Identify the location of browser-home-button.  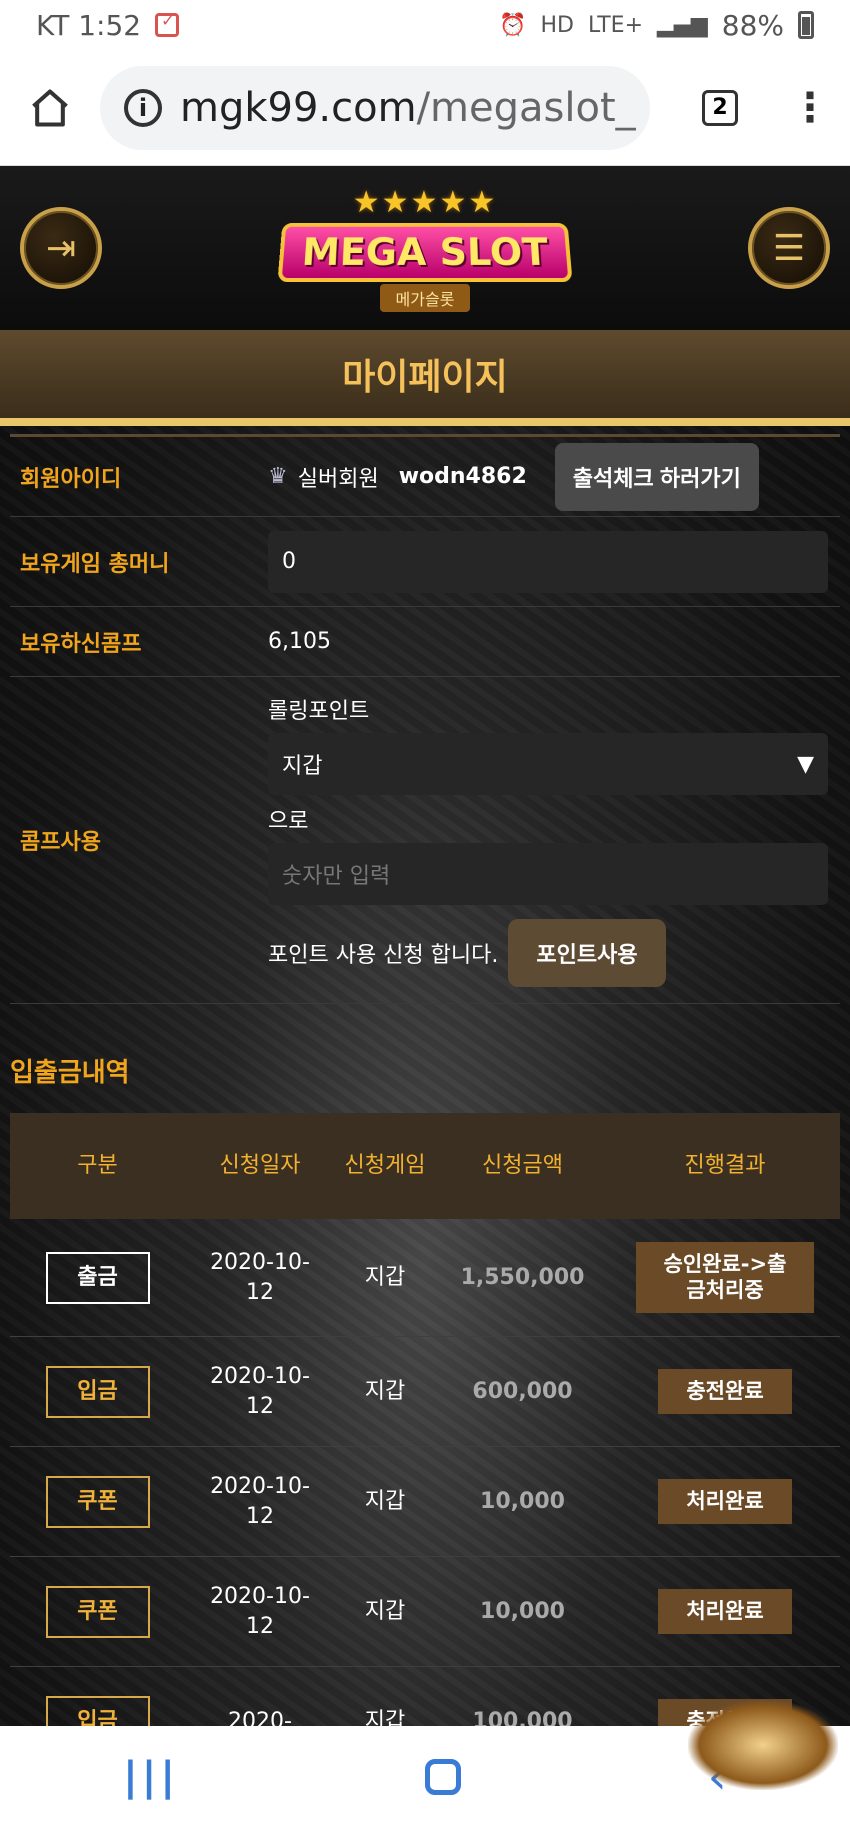
(50, 107).